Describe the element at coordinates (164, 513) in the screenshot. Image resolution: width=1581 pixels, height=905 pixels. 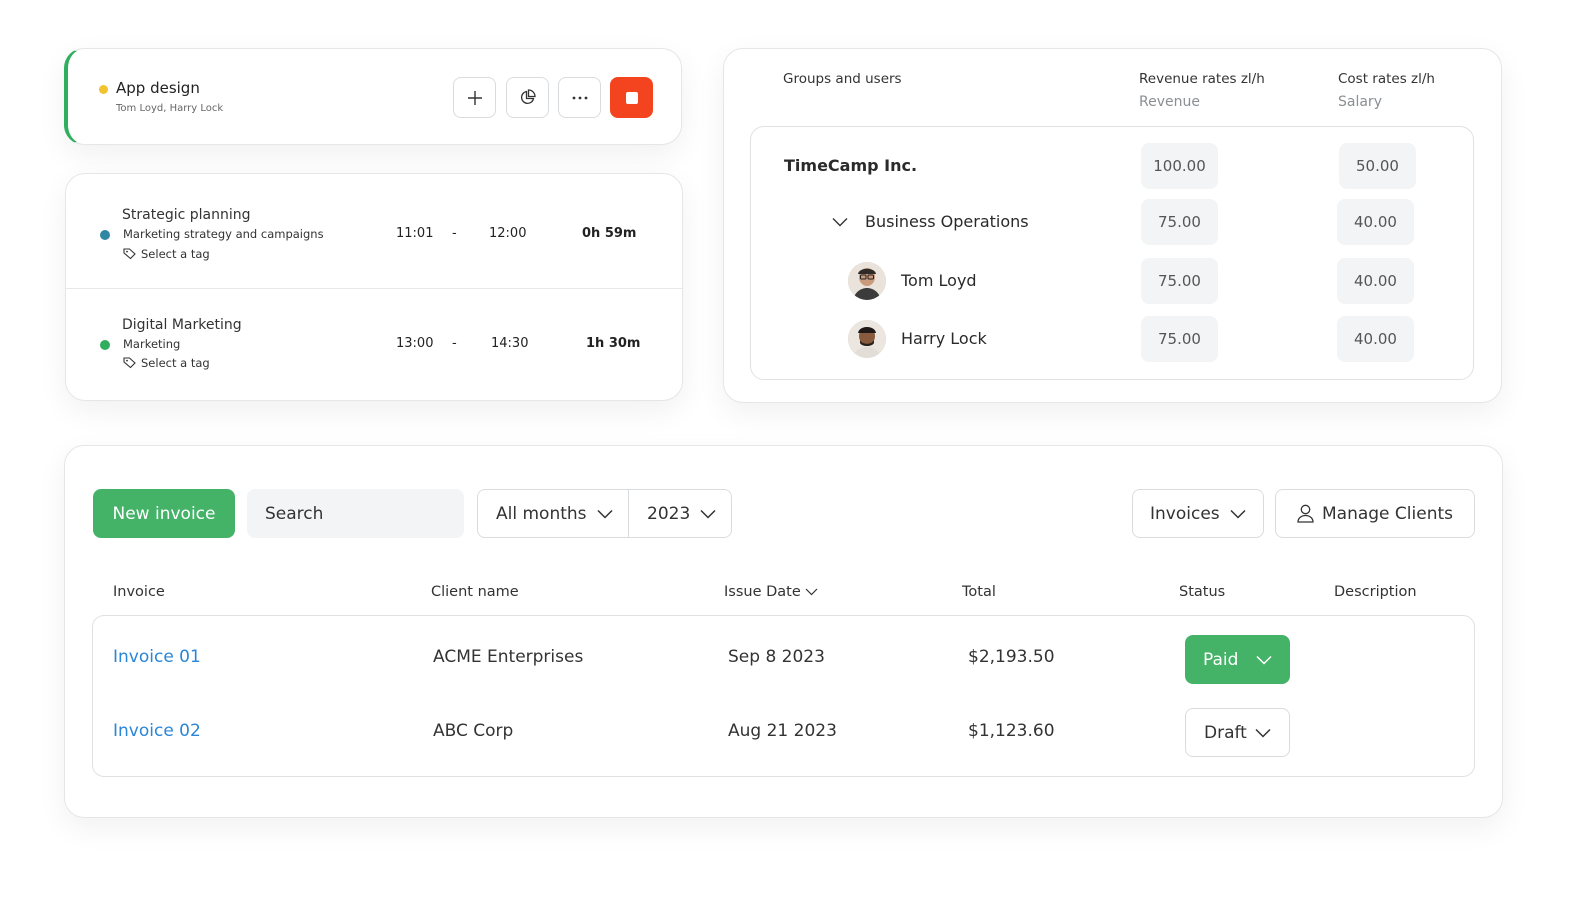
I see `new-invoice-button: New invoice` at that location.